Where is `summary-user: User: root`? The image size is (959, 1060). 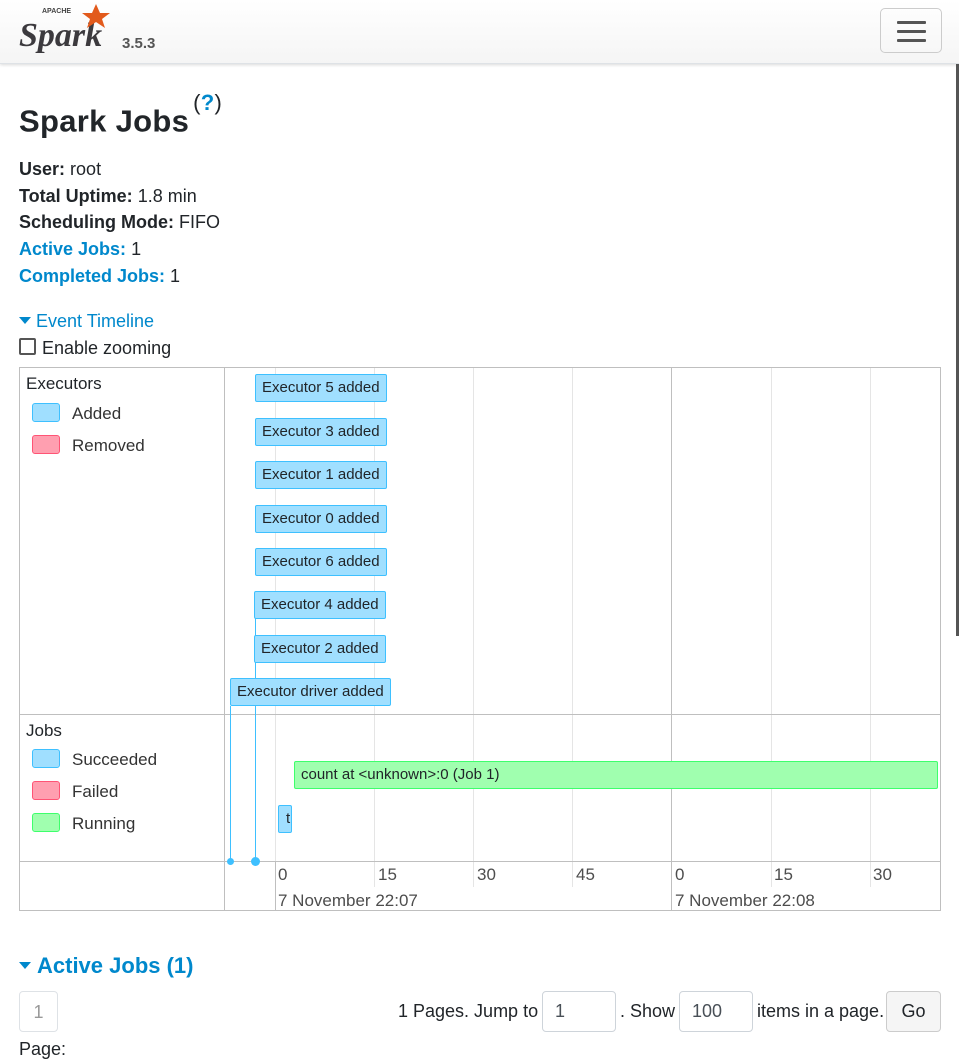 summary-user: User: root is located at coordinates (119, 169).